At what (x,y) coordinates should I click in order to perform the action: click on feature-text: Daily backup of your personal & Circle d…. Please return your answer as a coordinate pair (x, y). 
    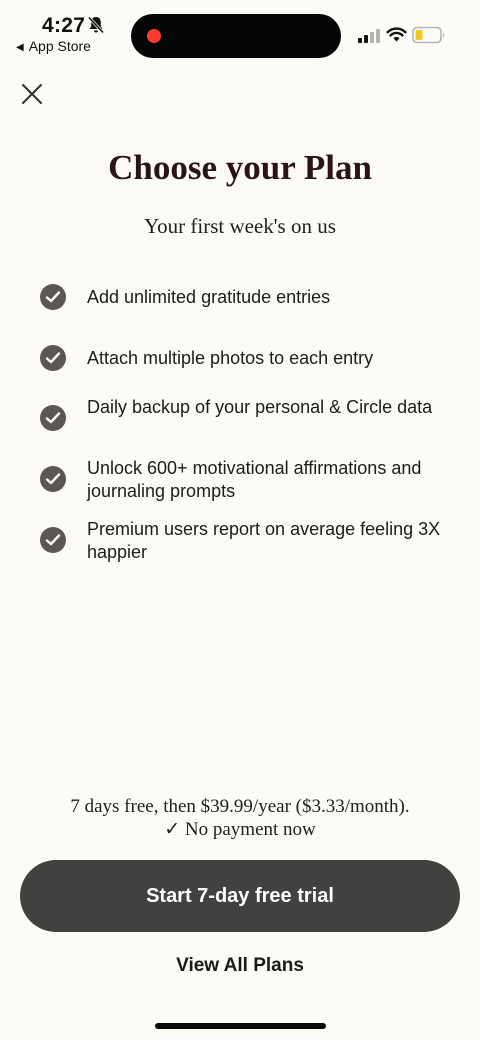
    Looking at the image, I should click on (260, 407).